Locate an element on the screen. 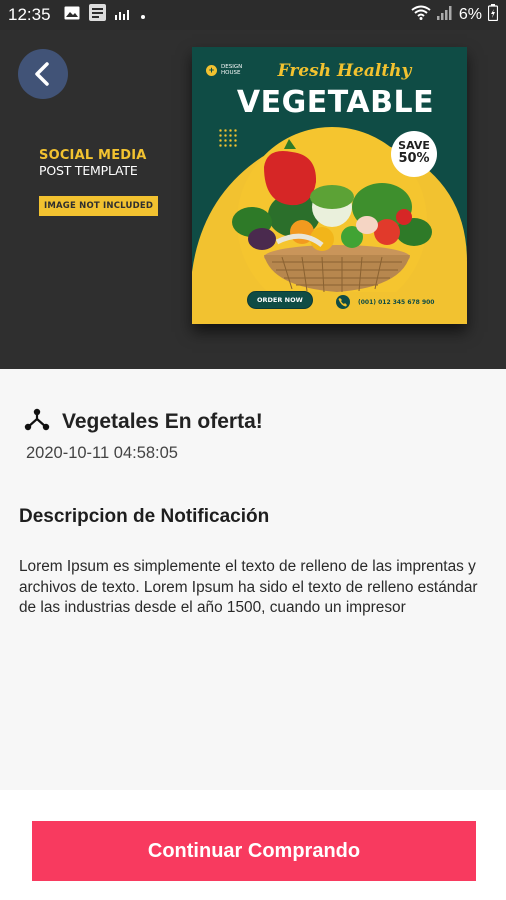 This screenshot has height=900, width=506. notification-title: Vegetales En oferta! is located at coordinates (162, 421).